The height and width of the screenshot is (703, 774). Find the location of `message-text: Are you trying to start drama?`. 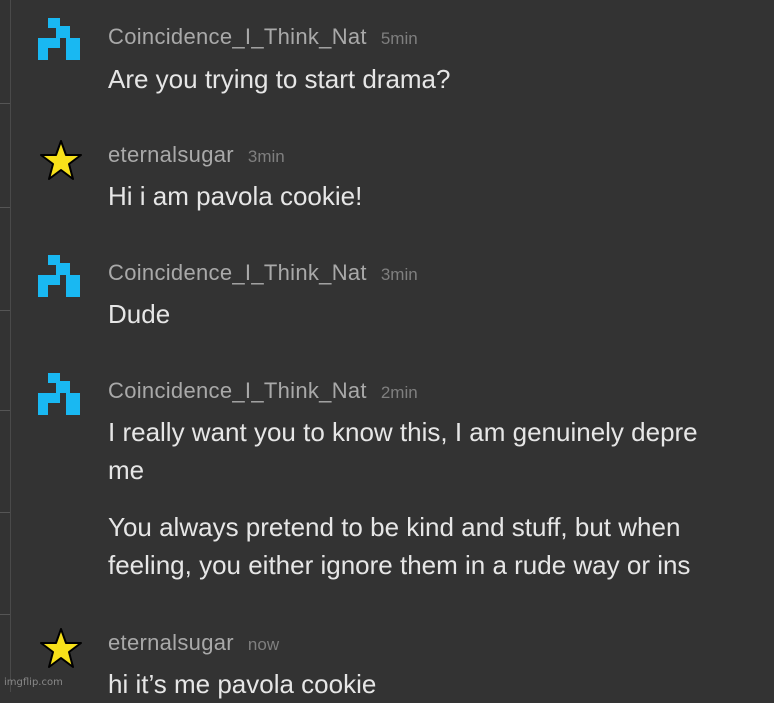

message-text: Are you trying to start drama? is located at coordinates (279, 79).